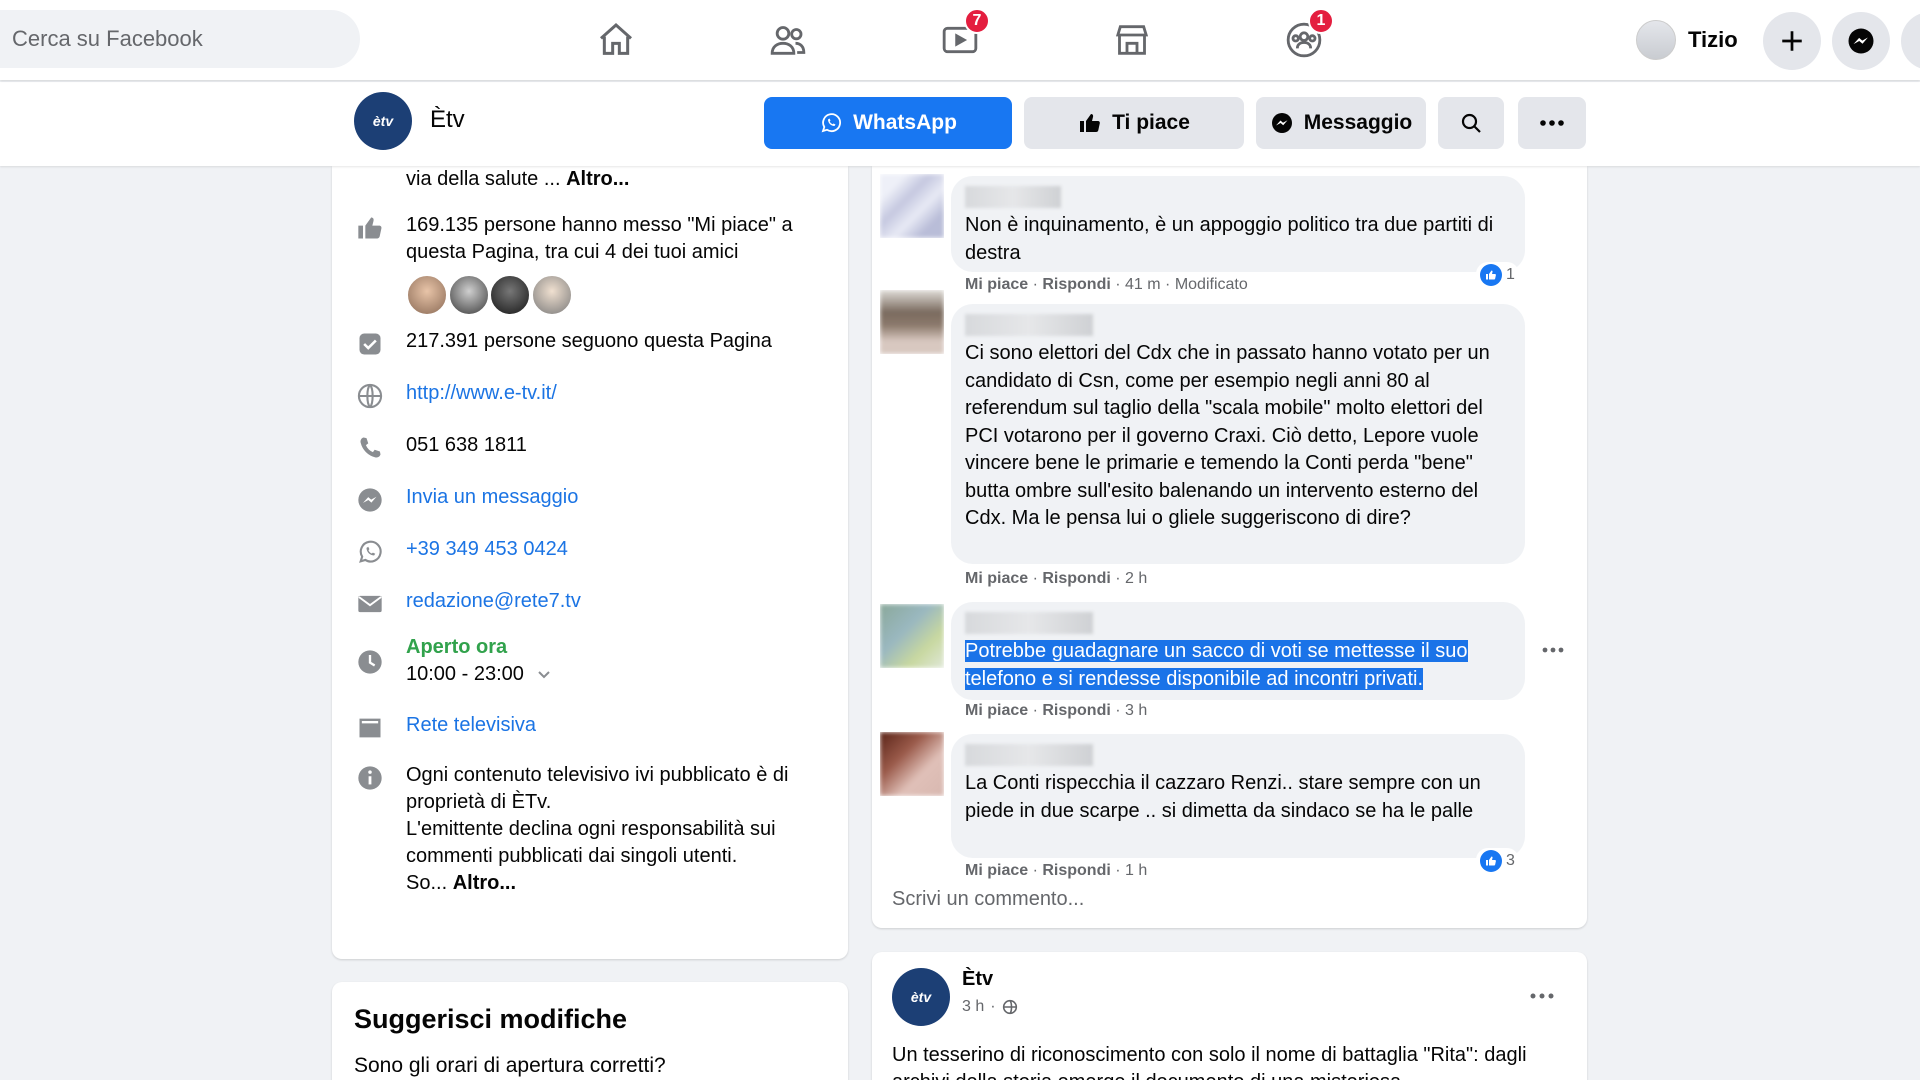 Image resolution: width=1920 pixels, height=1080 pixels. Describe the element at coordinates (616, 40) in the screenshot. I see `home-nav-button` at that location.